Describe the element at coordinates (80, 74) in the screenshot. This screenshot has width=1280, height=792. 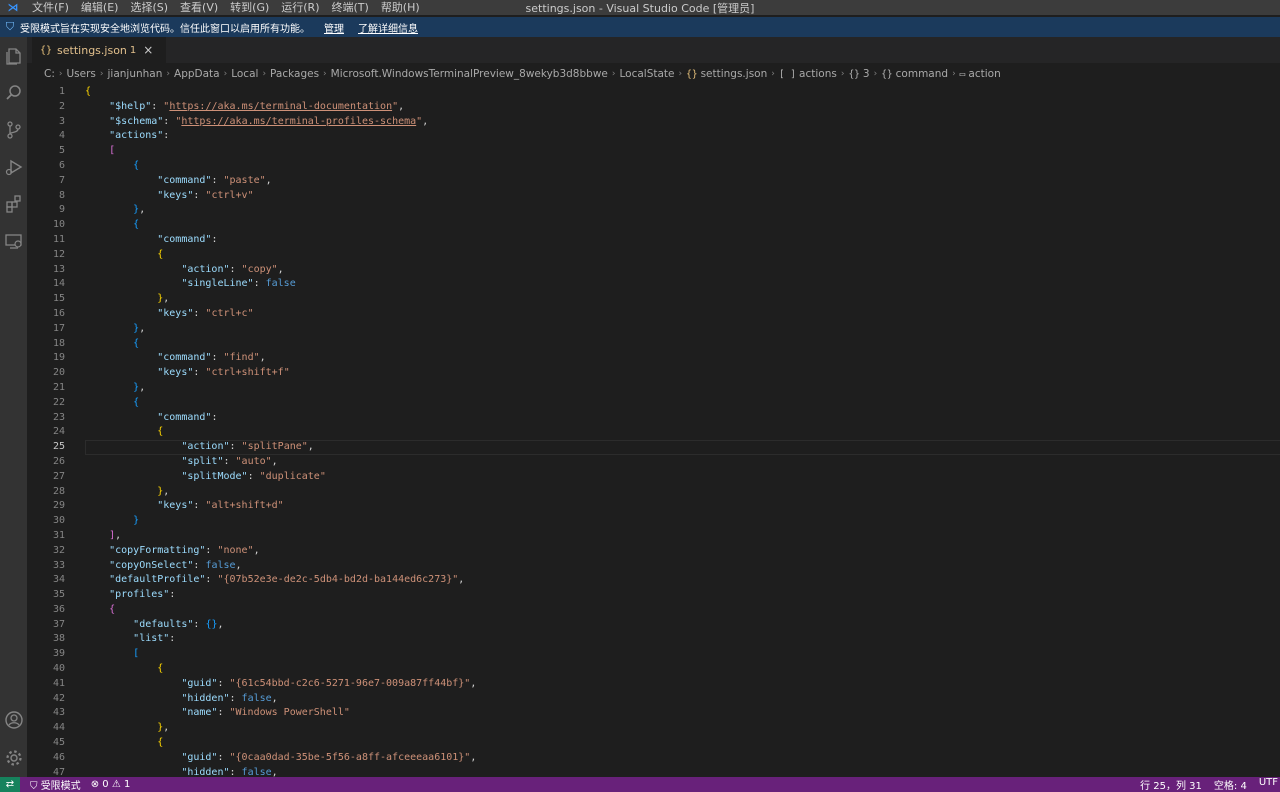
I see `breadcrumb-item: Users` at that location.